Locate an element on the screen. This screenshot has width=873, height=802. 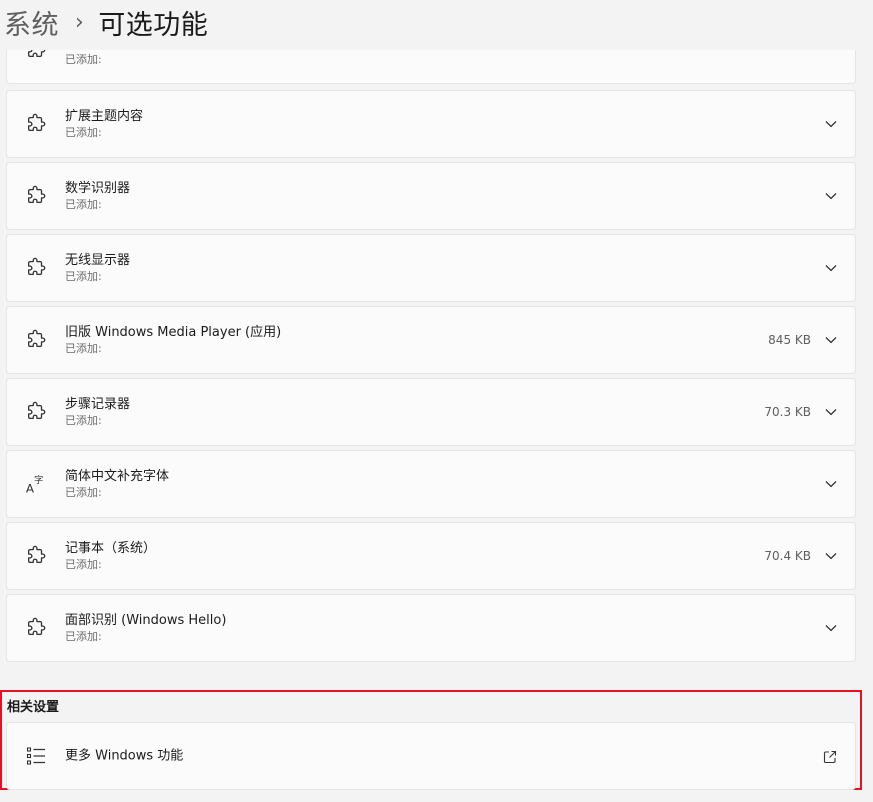
font-icon: A字 is located at coordinates (36, 484).